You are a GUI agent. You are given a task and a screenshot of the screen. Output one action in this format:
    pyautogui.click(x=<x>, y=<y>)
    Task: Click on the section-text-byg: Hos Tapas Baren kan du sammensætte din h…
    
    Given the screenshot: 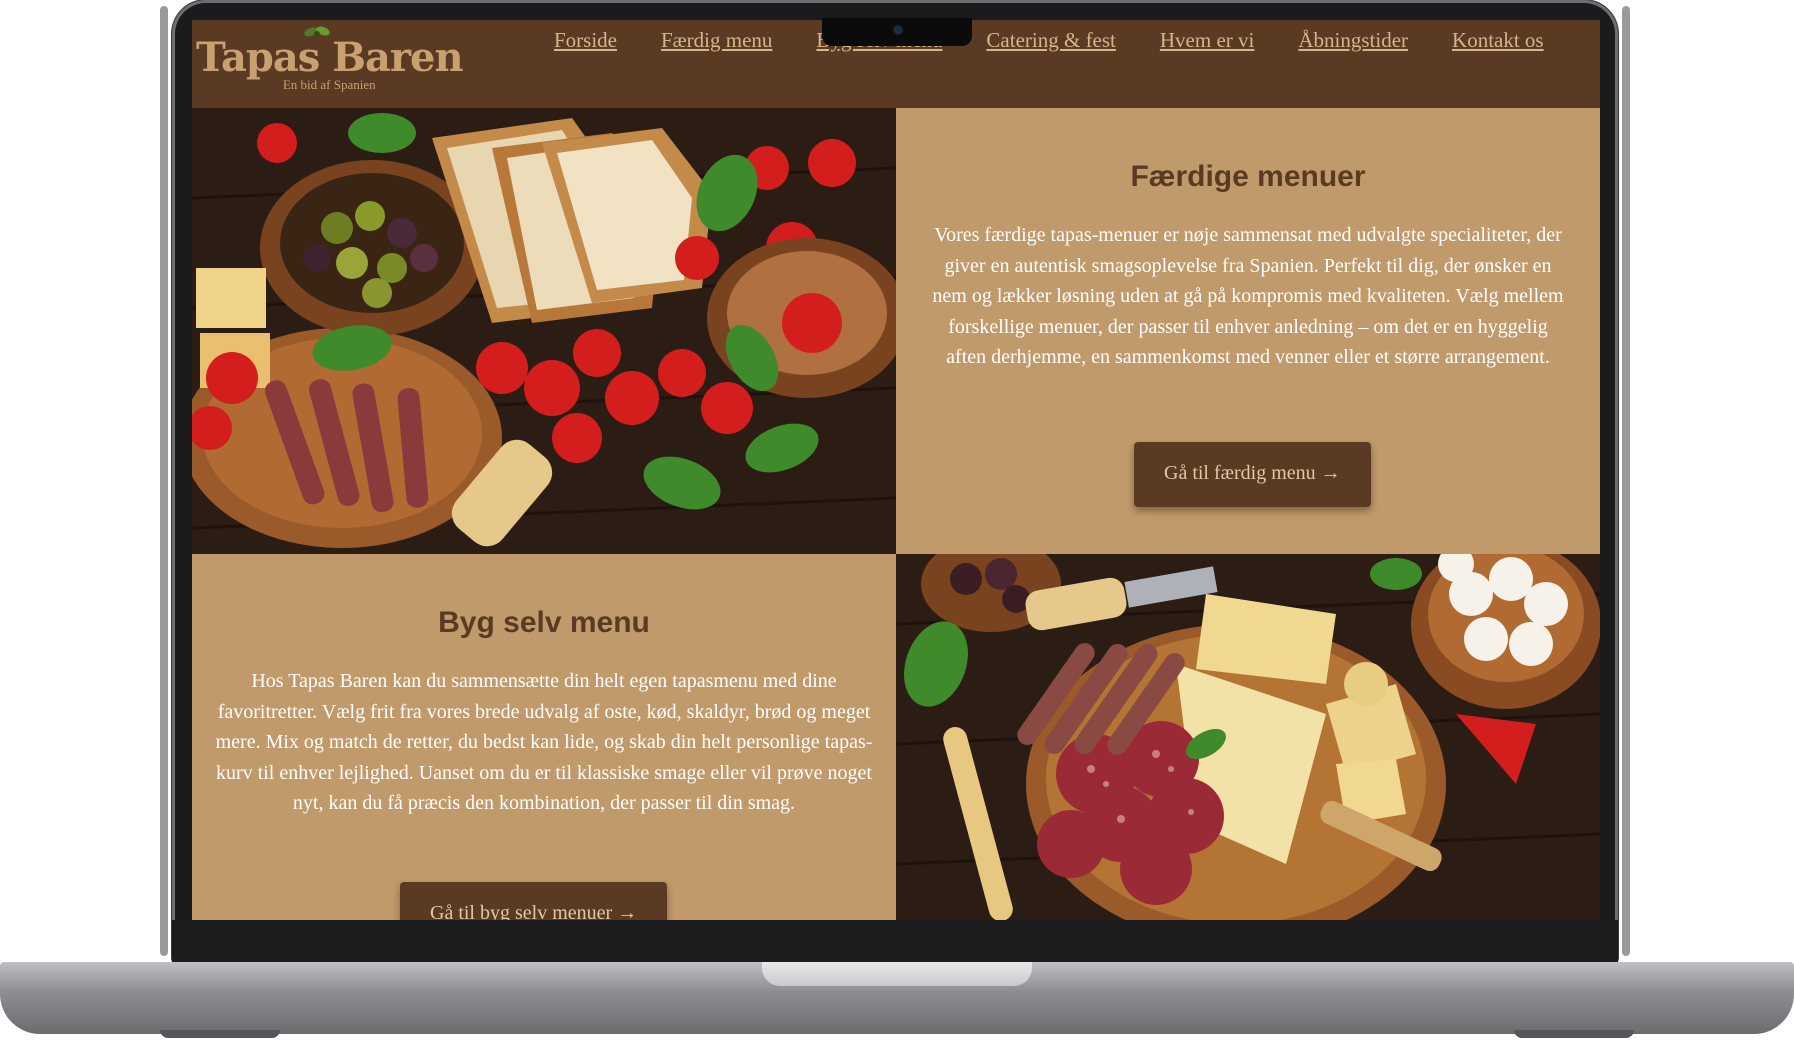 What is the action you would take?
    pyautogui.click(x=544, y=742)
    